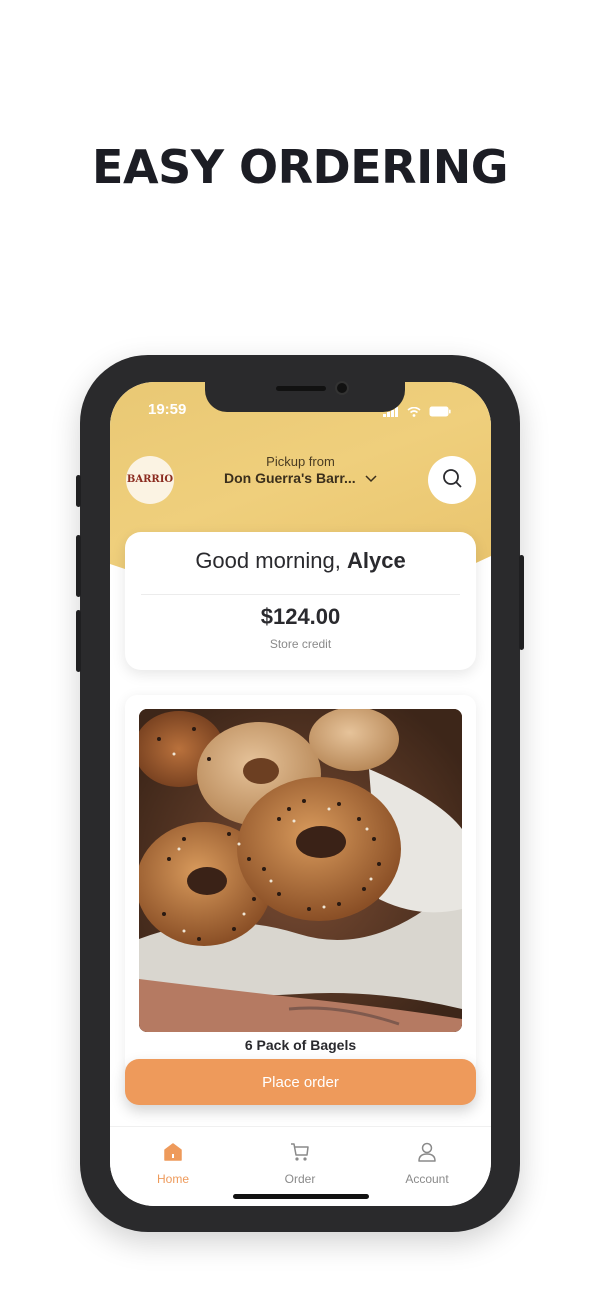 The image size is (600, 1299). What do you see at coordinates (300, 594) in the screenshot?
I see `greeting-divider` at bounding box center [300, 594].